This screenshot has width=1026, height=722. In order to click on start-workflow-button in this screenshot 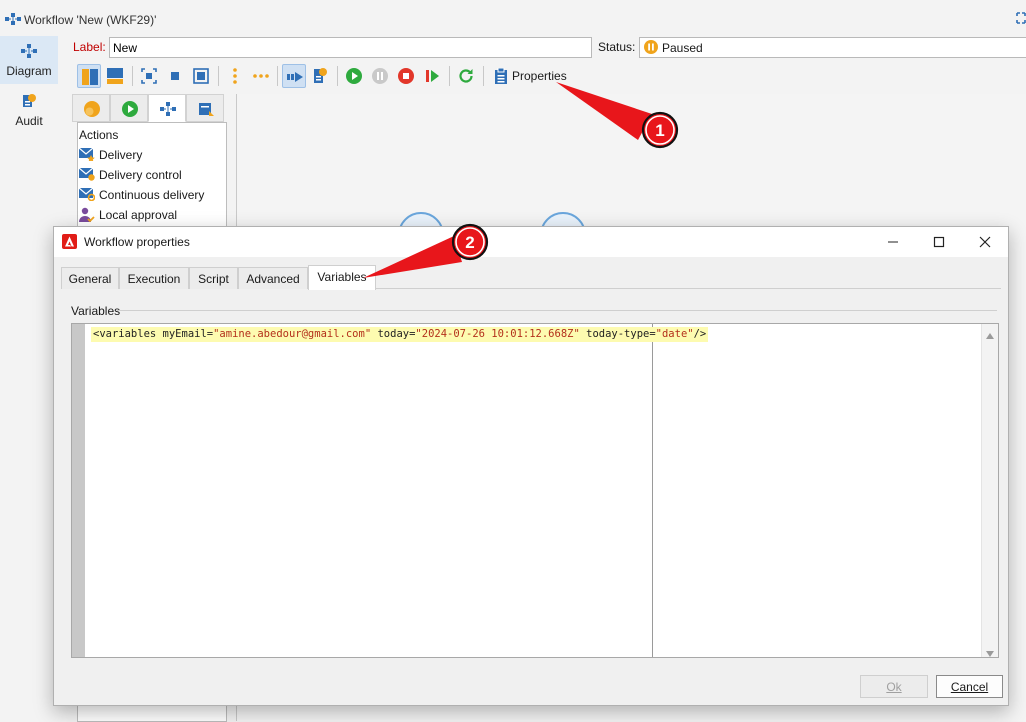, I will do `click(294, 76)`.